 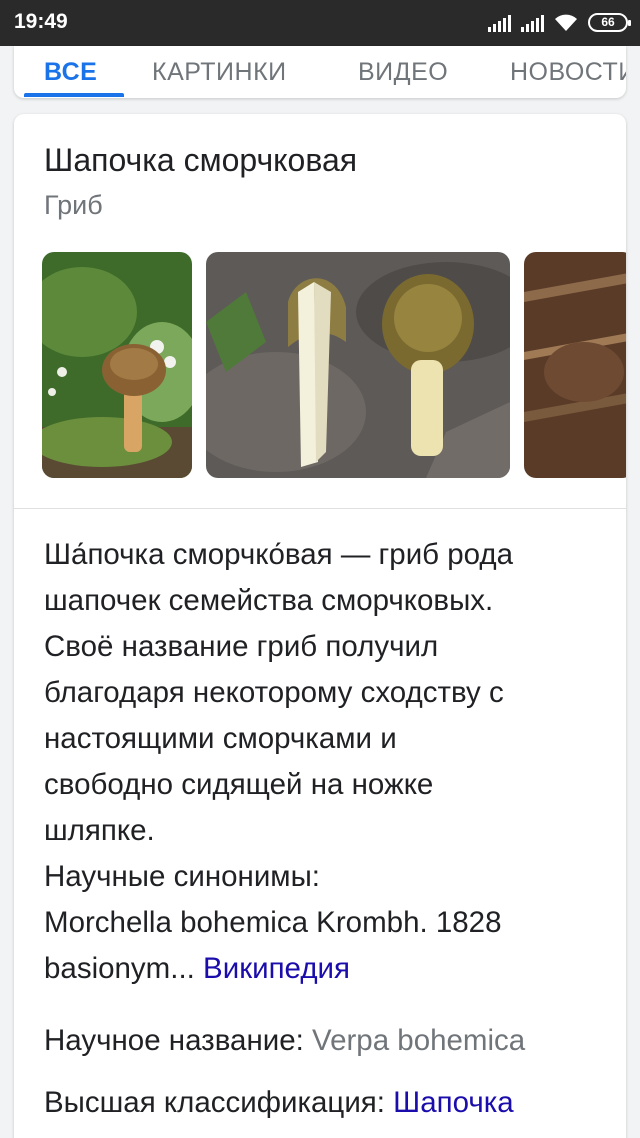 I want to click on status-icons: 66, so click(x=559, y=22).